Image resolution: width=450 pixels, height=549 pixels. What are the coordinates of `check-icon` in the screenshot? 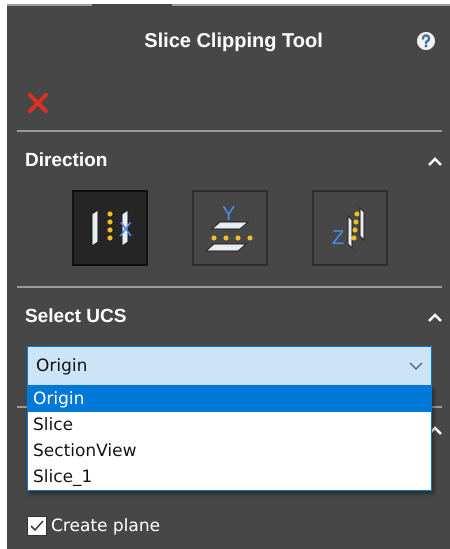 It's located at (37, 526).